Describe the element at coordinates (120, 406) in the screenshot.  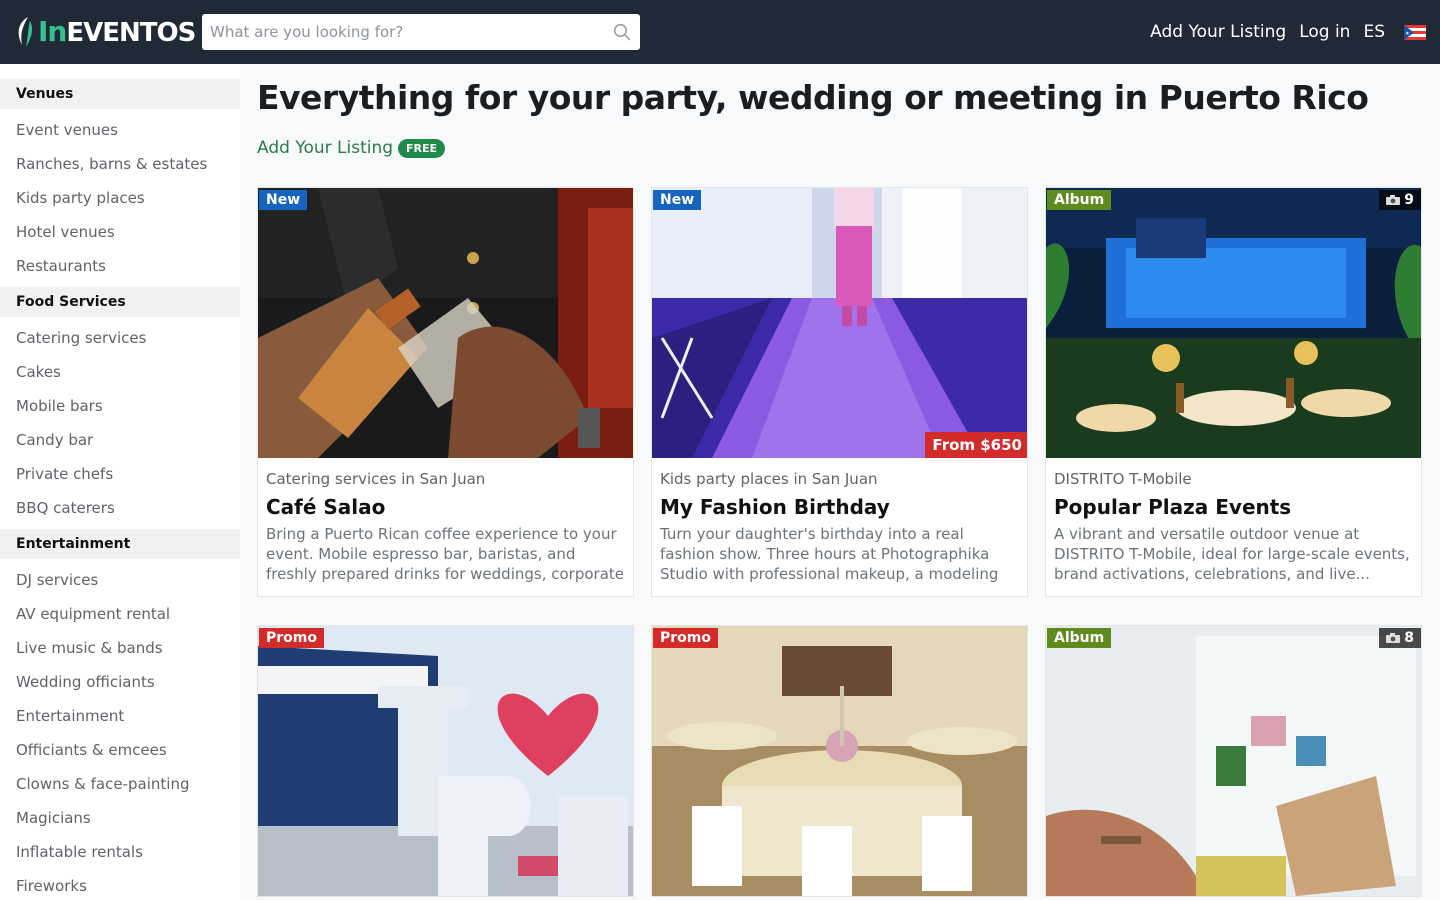
I see `sidebar-item-mobile-bars: Mobile bars` at that location.